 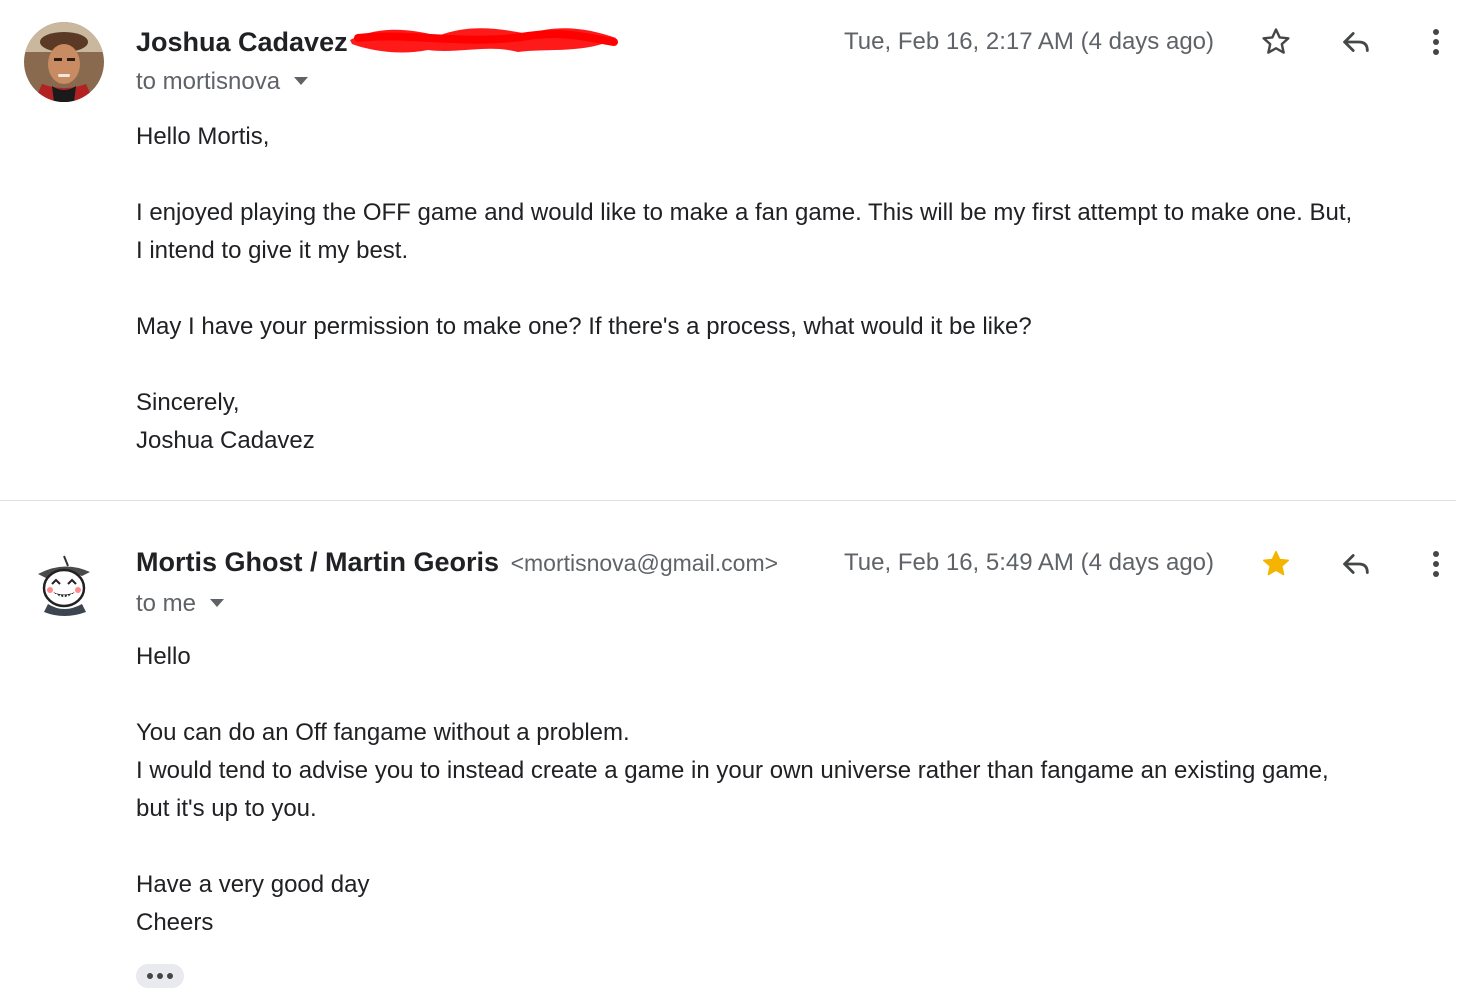 I want to click on avatar-ghost-drawing, so click(x=64, y=582).